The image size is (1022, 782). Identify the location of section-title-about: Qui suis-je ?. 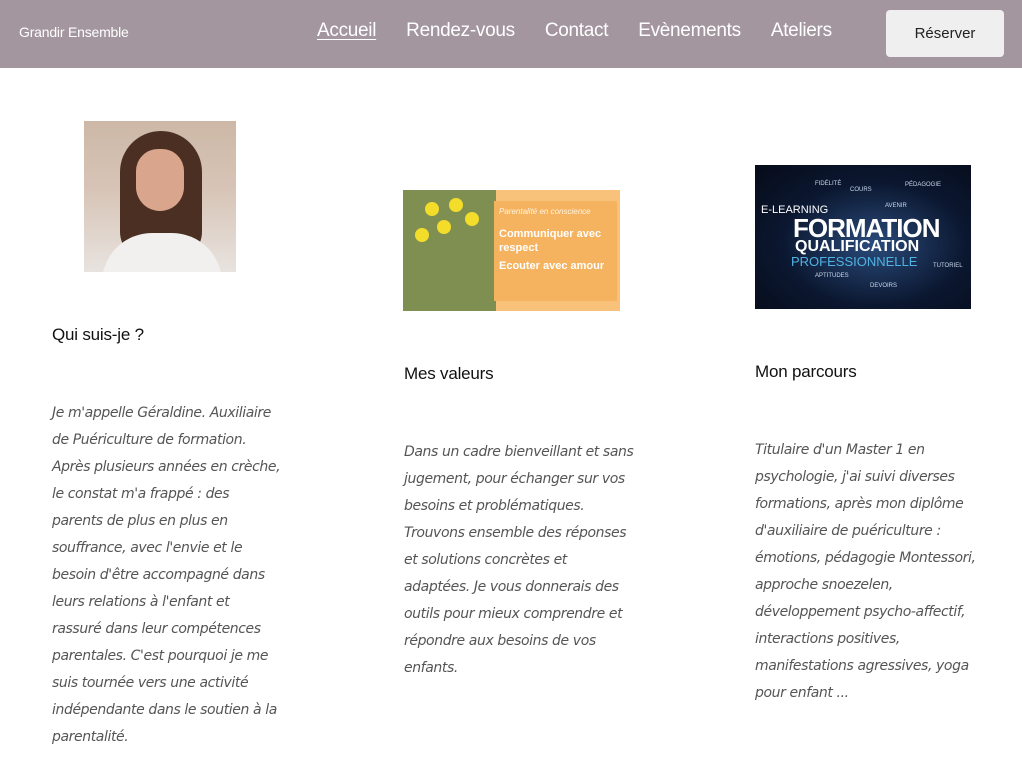
(98, 334).